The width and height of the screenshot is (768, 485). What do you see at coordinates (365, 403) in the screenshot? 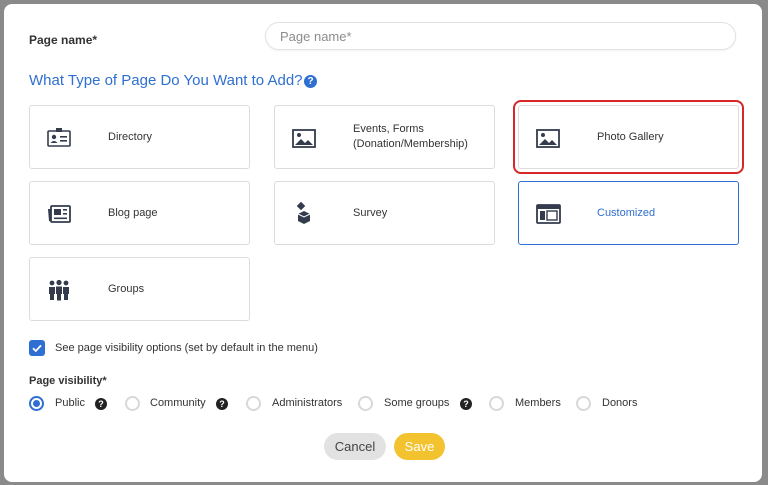
I see `radio-some-groups` at bounding box center [365, 403].